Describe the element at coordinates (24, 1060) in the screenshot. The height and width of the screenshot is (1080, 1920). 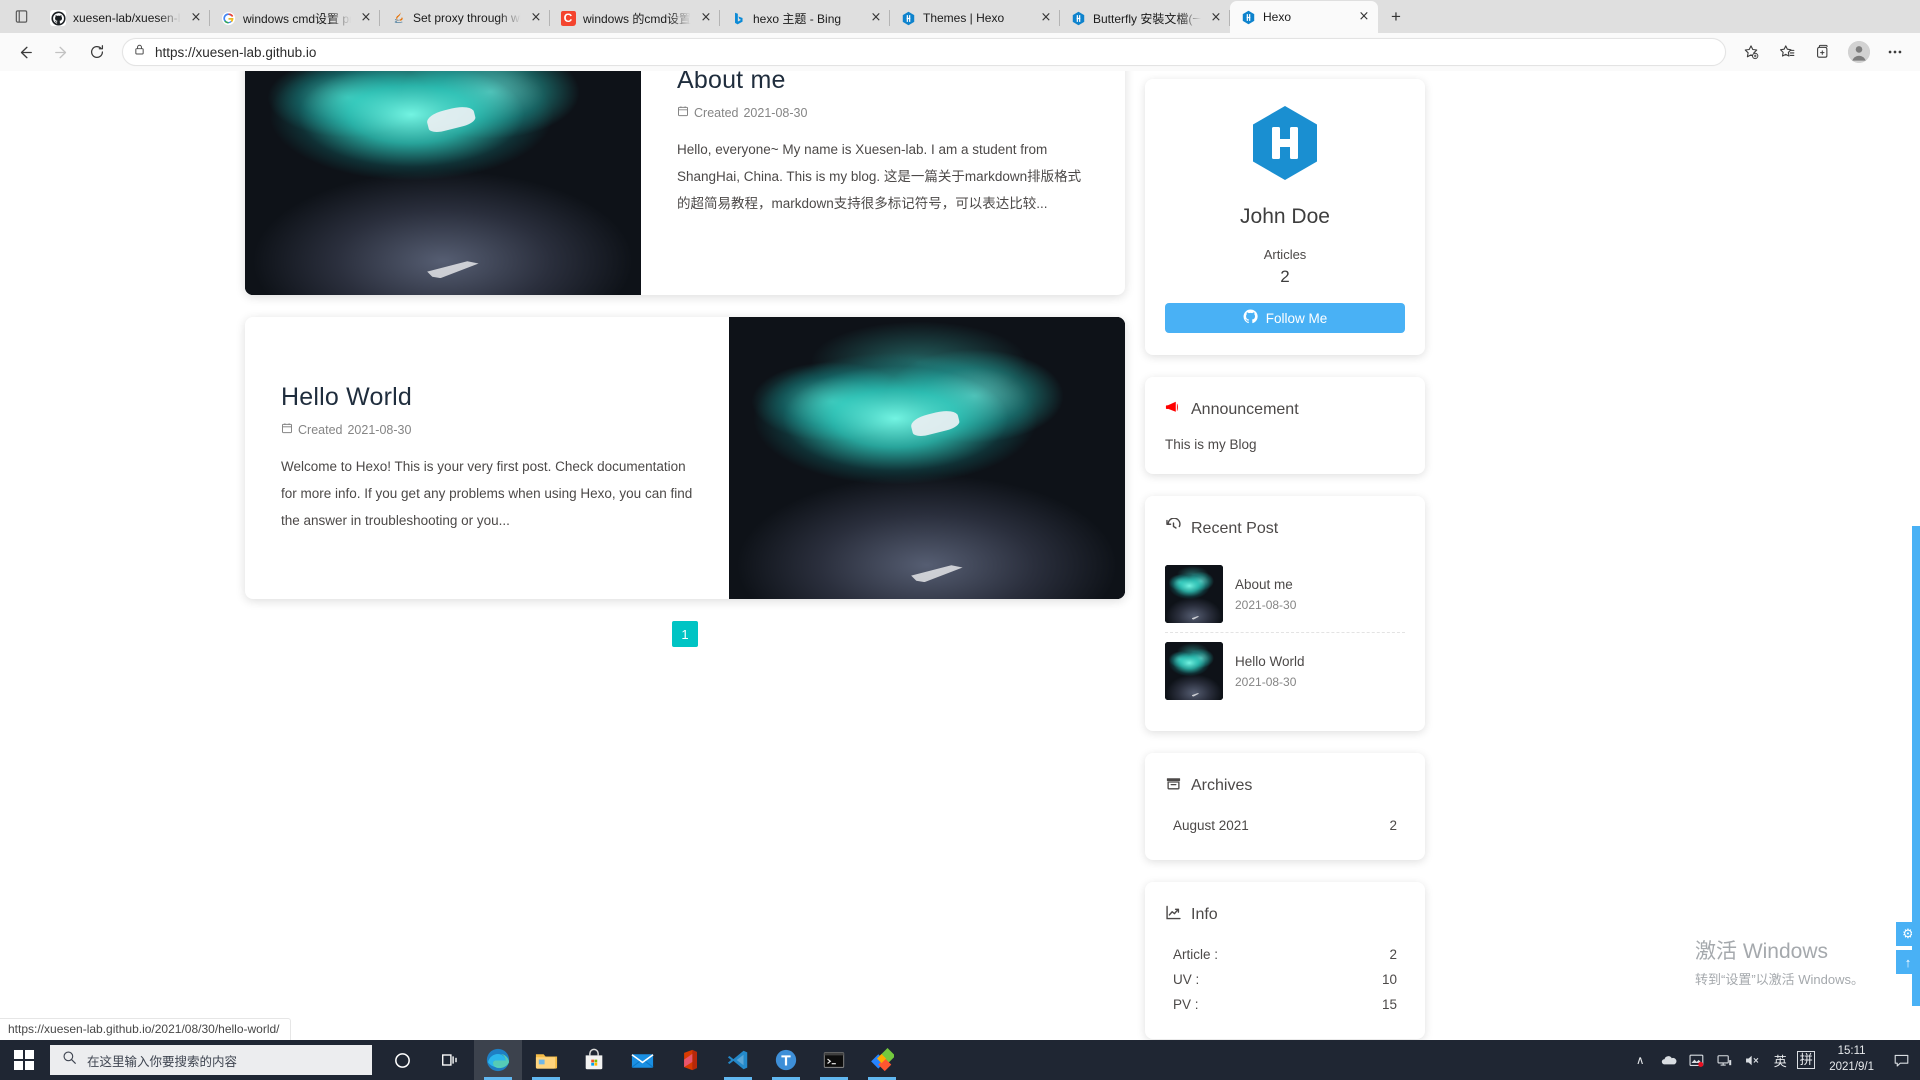
I see `windows-start-icon` at that location.